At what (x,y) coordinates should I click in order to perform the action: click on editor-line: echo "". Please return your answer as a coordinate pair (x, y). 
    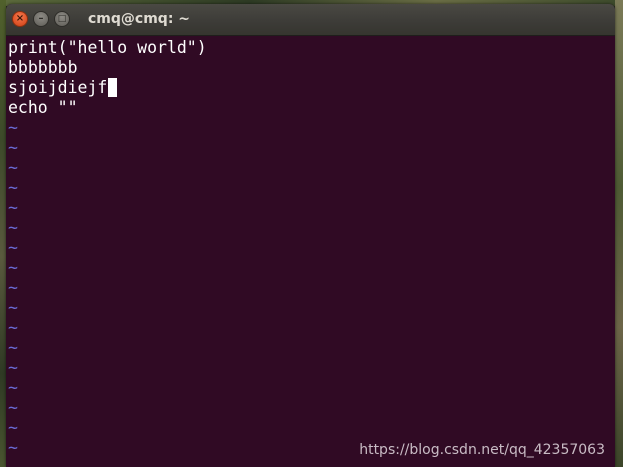
    Looking at the image, I should click on (43, 107).